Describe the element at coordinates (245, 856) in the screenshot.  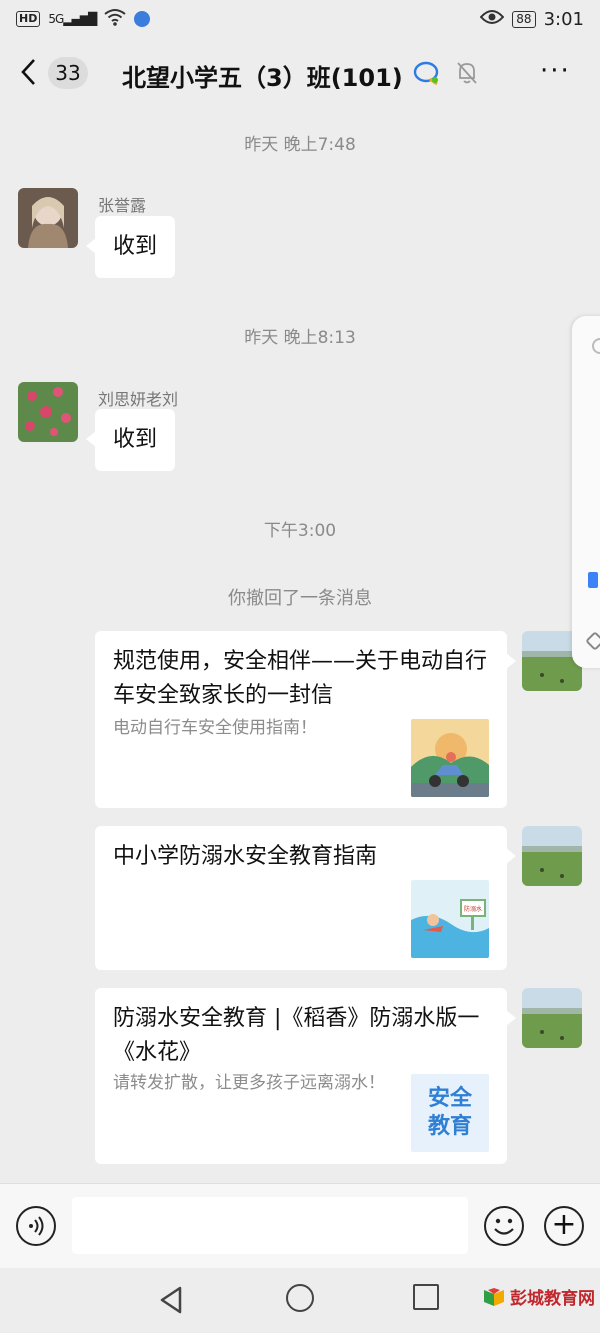
I see `card-title: 中小学防溺水安全教育指南` at that location.